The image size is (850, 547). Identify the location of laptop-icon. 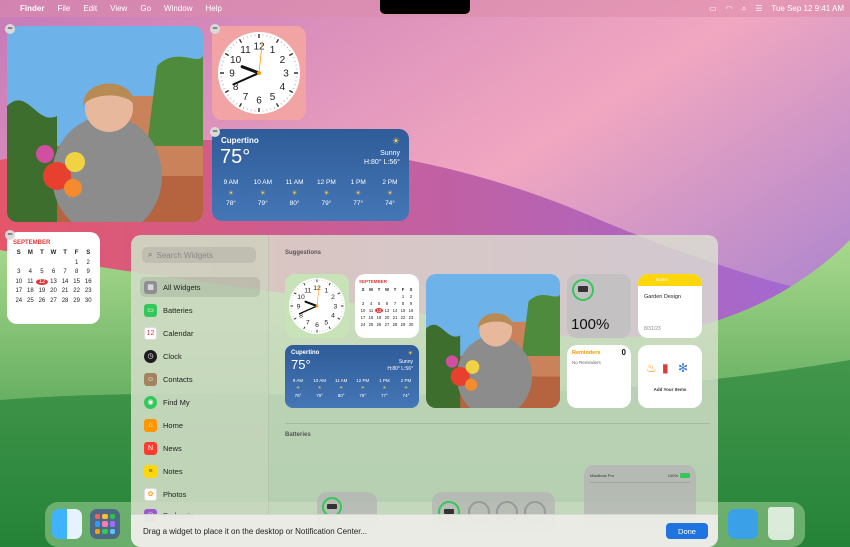
(332, 506).